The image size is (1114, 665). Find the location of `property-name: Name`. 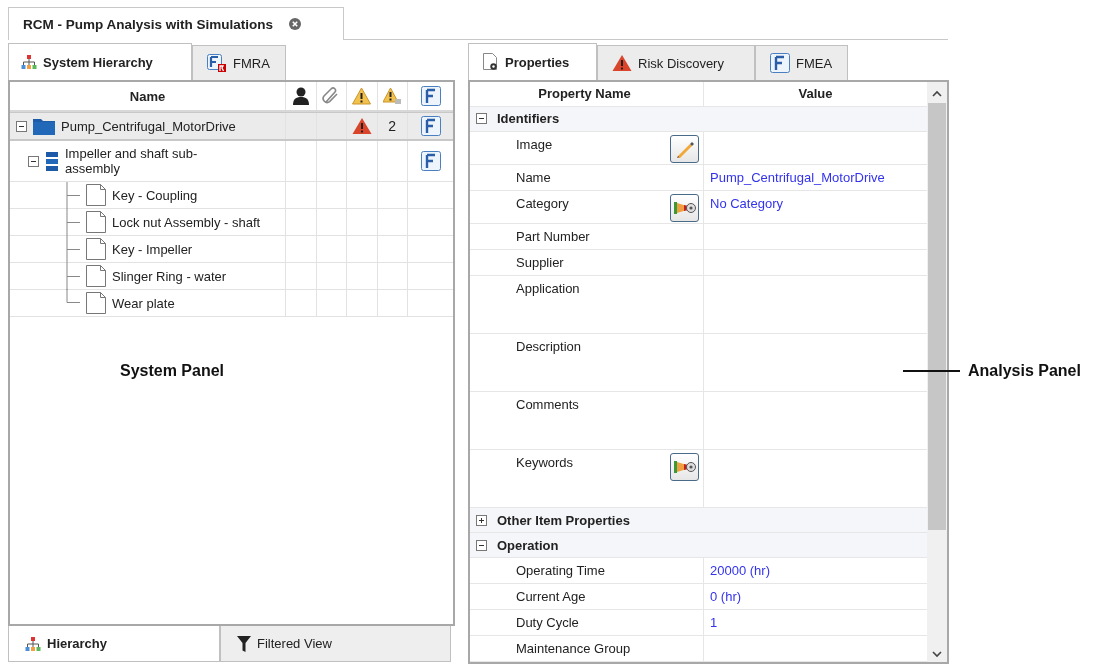

property-name: Name is located at coordinates (533, 177).